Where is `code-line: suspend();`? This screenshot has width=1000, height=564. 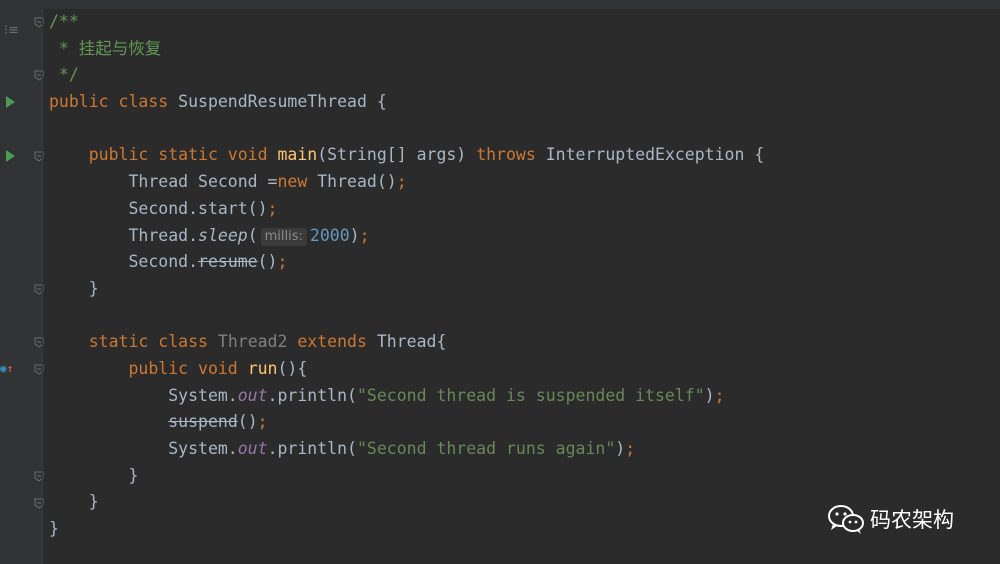
code-line: suspend(); is located at coordinates (406, 422).